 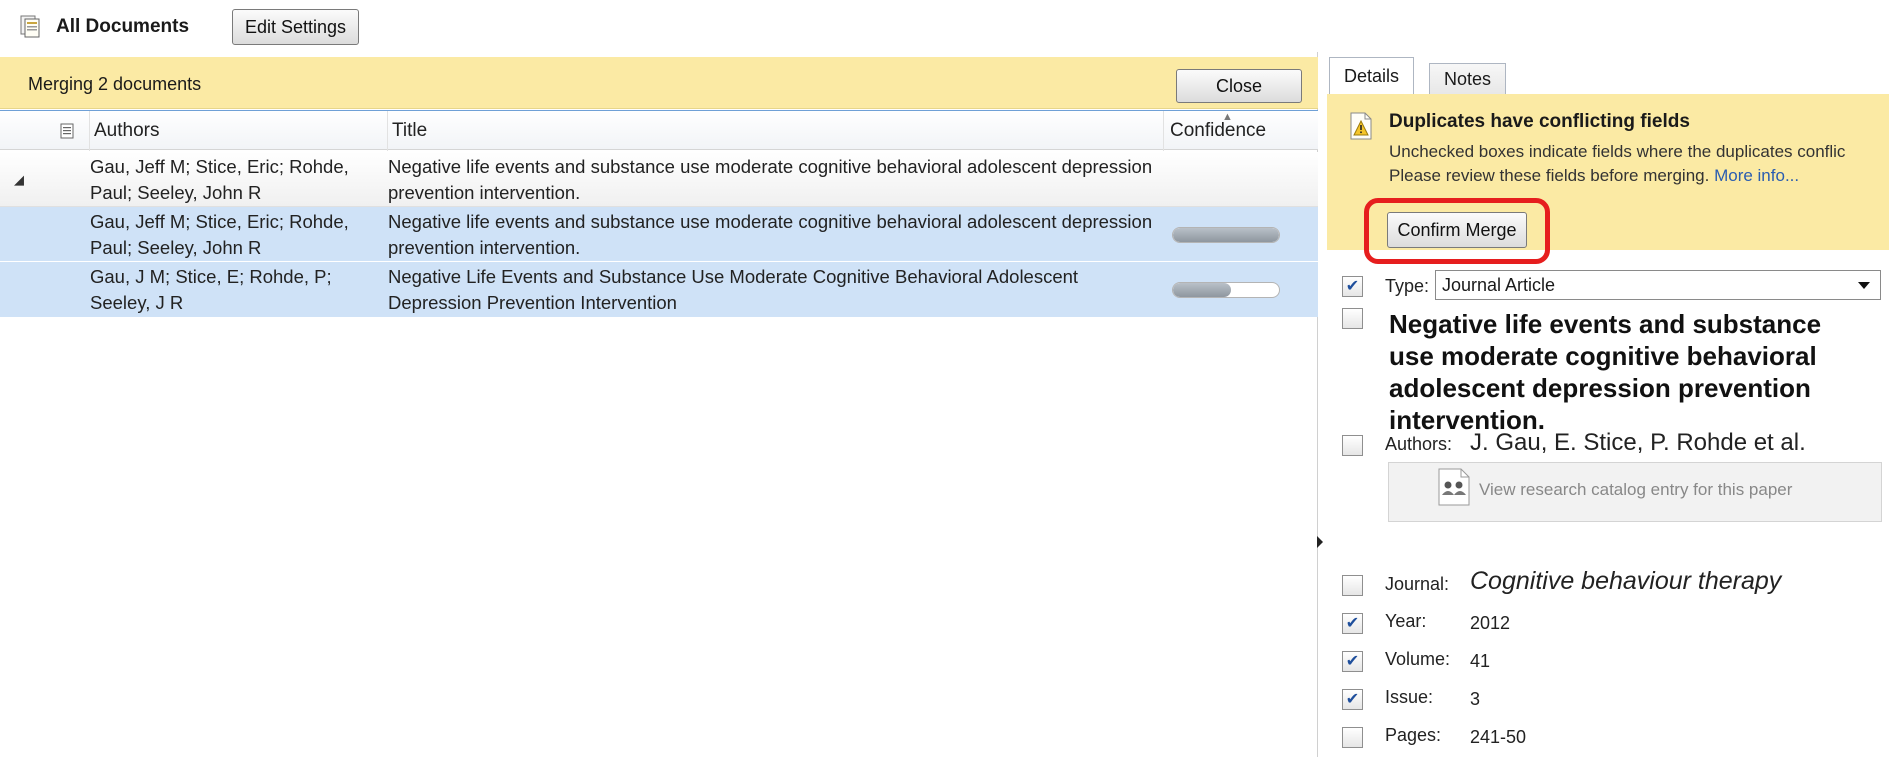 What do you see at coordinates (239, 131) in the screenshot?
I see `column-header-authors: Authors` at bounding box center [239, 131].